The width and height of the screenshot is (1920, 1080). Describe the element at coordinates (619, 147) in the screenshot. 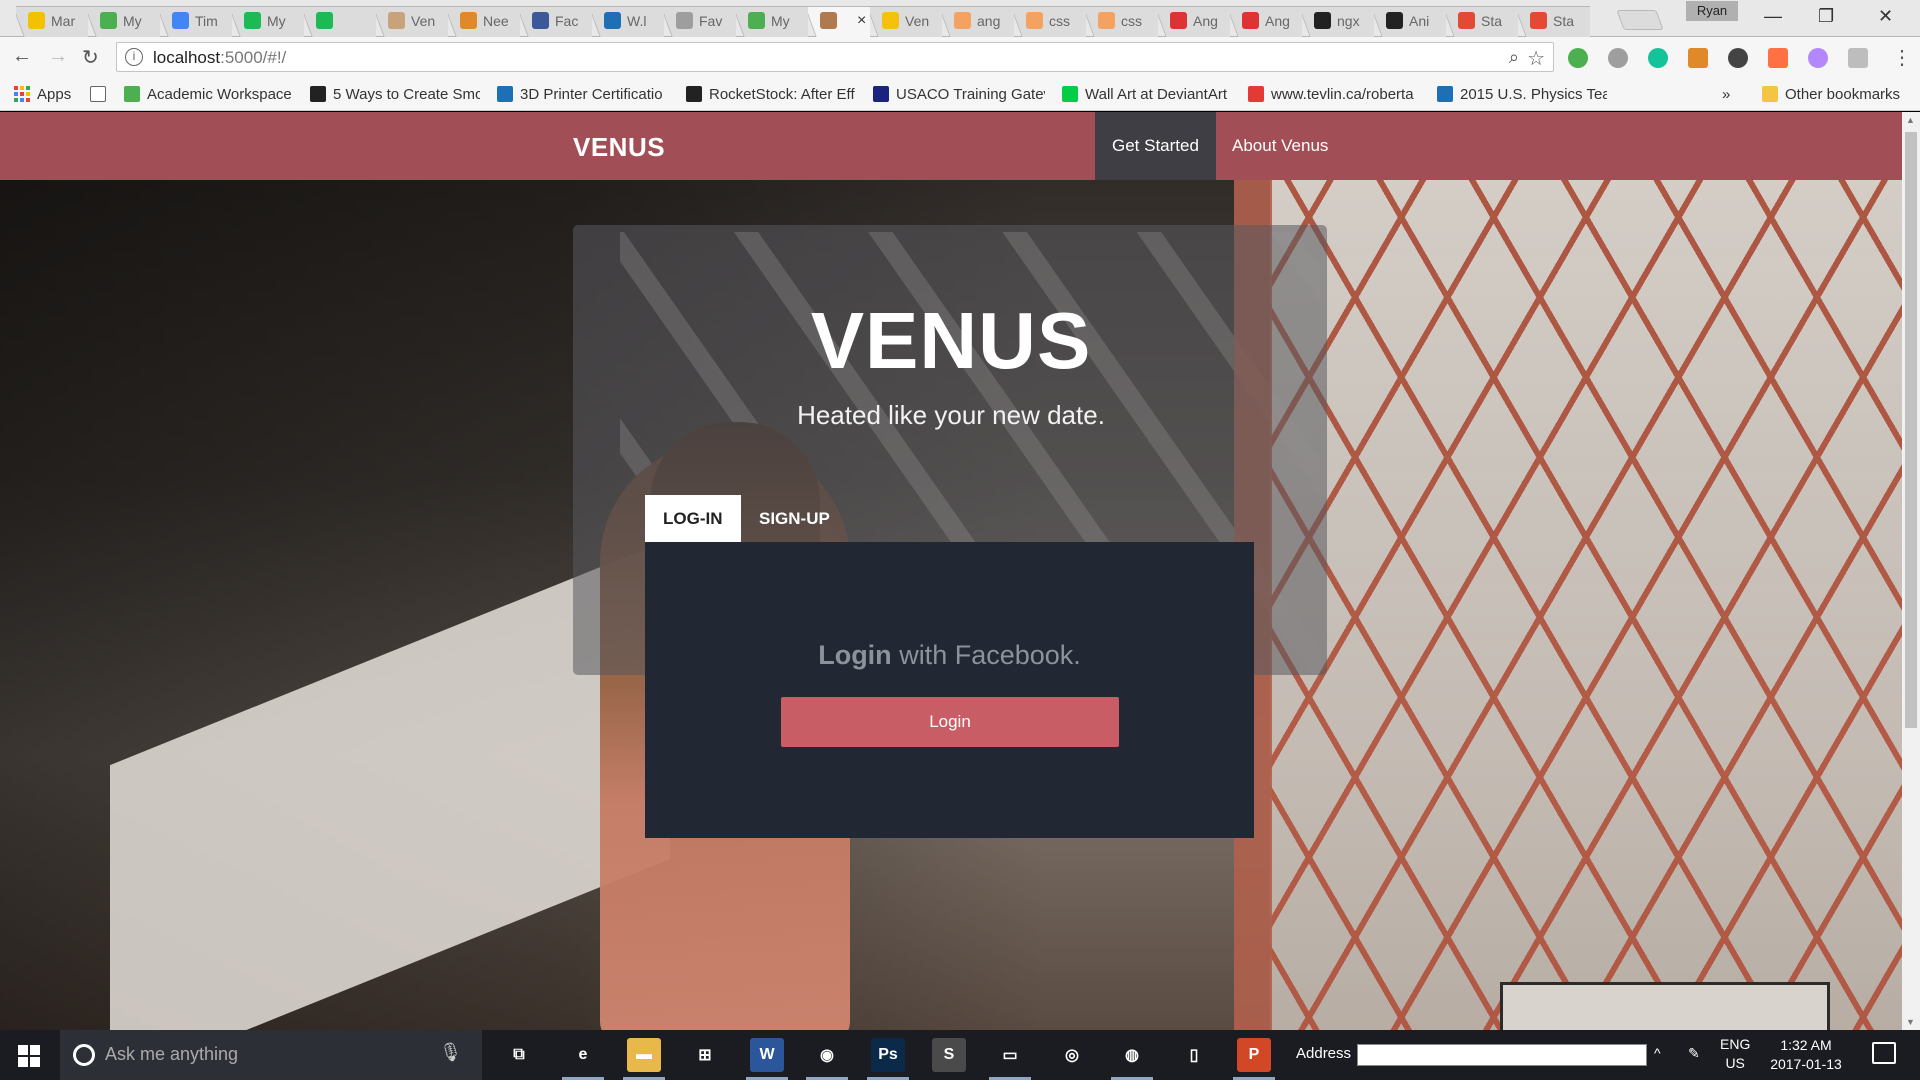

I see `navbar-brand: VENUS` at that location.